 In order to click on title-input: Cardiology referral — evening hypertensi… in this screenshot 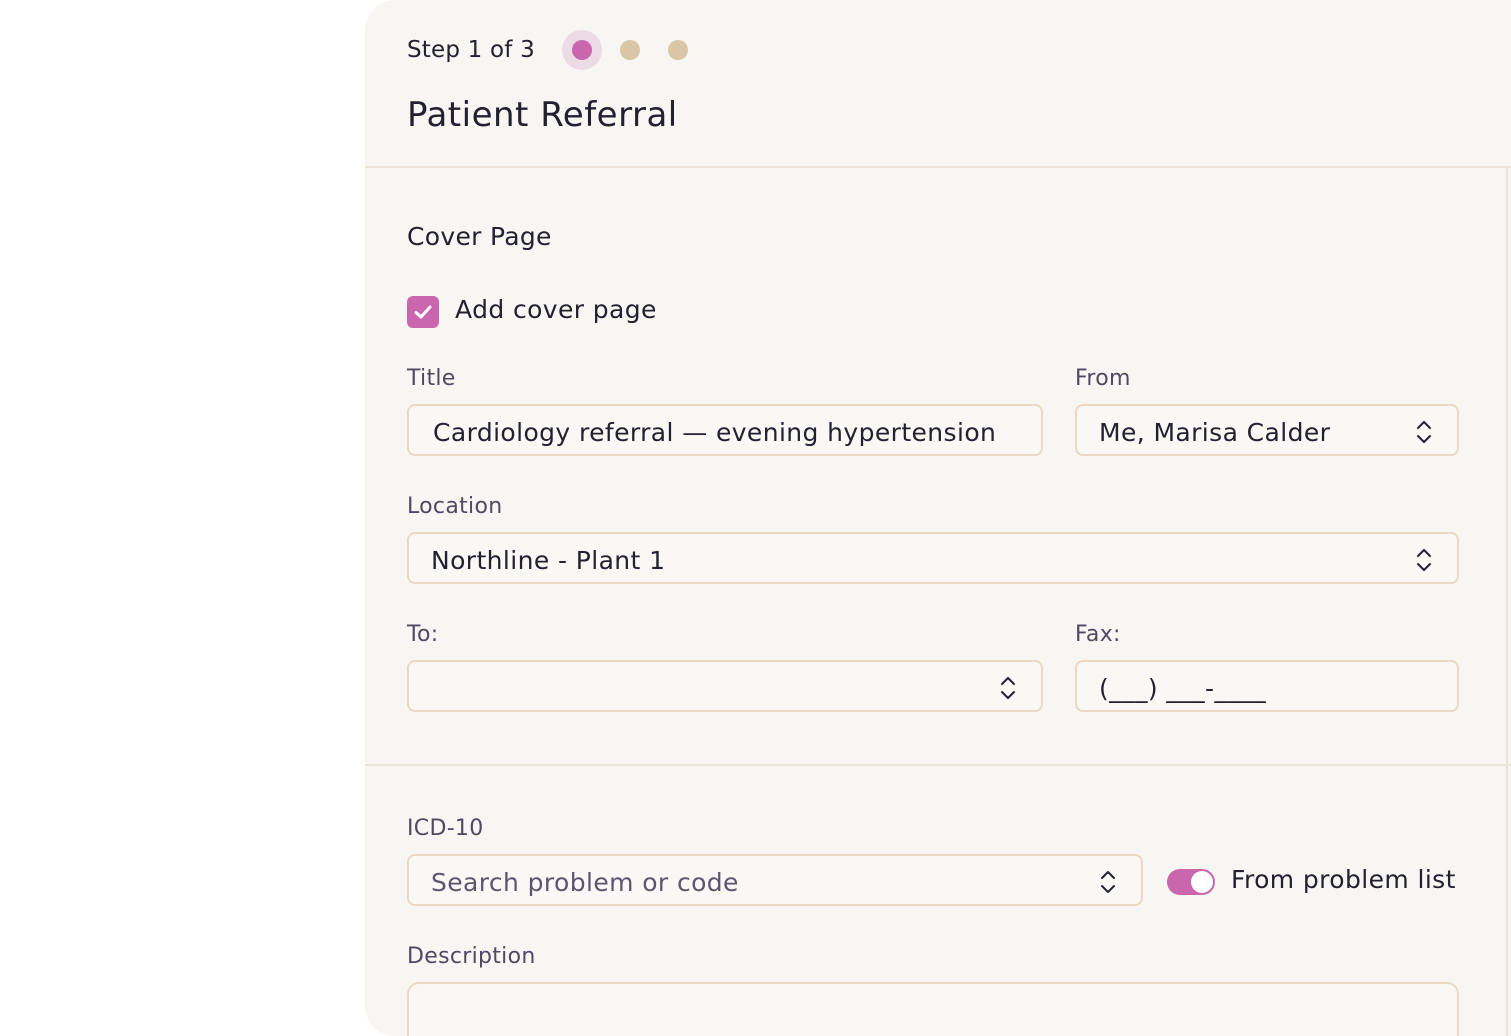, I will do `click(725, 430)`.